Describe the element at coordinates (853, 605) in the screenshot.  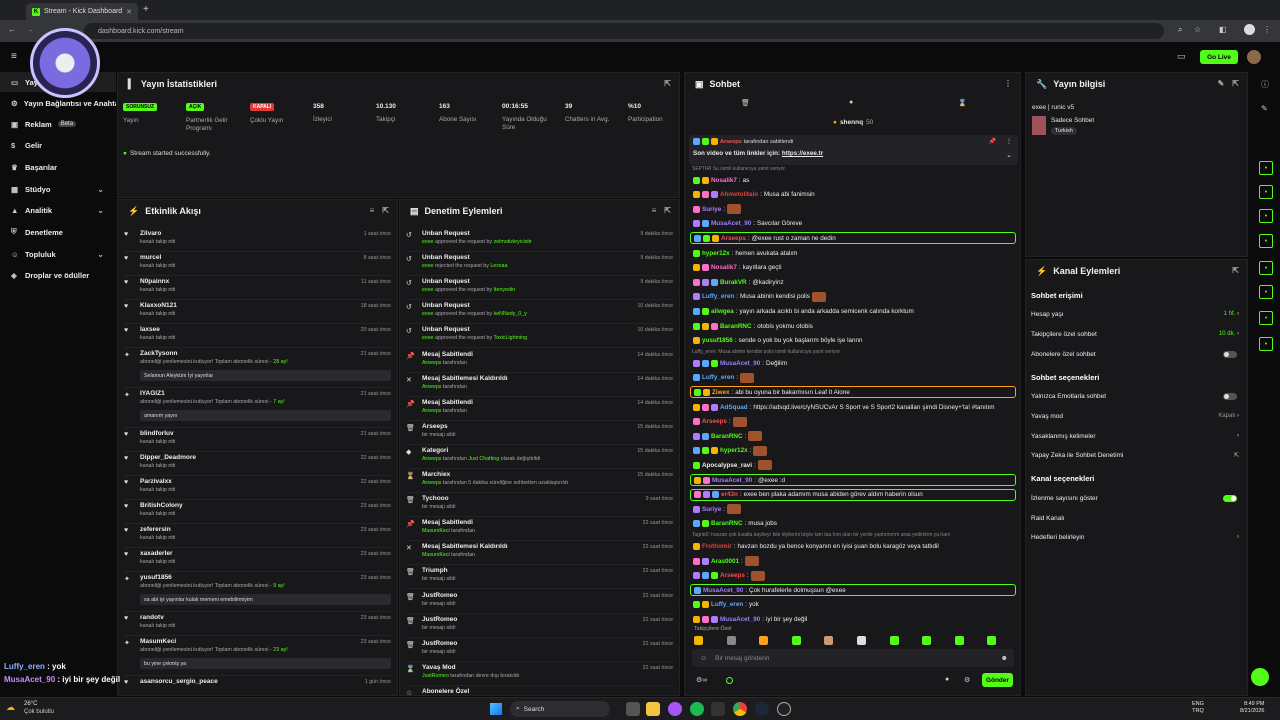
I see `chat-message: Luffy_eren: yok` at that location.